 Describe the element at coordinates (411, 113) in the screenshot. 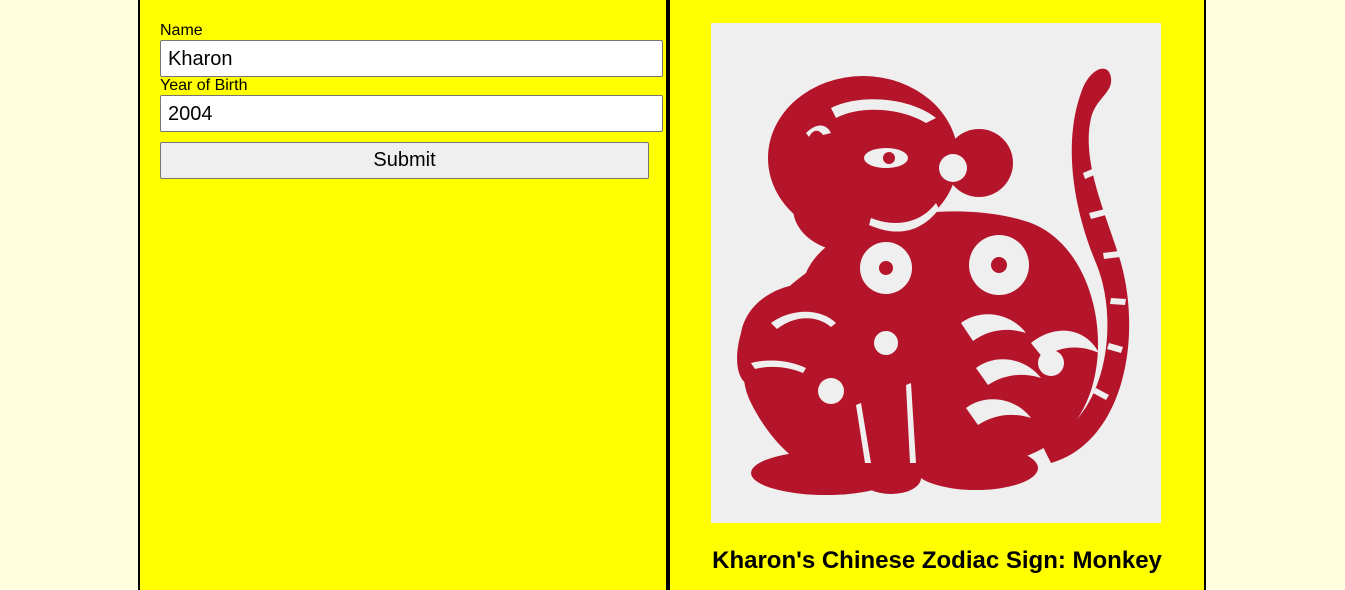

I see `year-input` at that location.